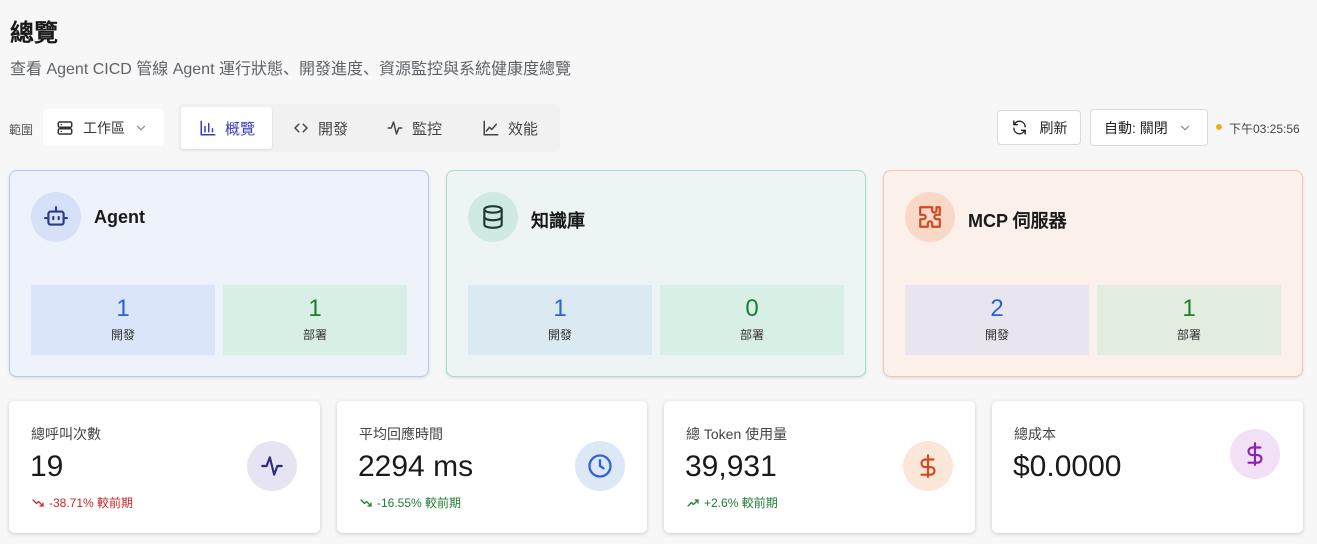  Describe the element at coordinates (492, 467) in the screenshot. I see `metric-card-avg-response: 平均回應時間 2294 ms -16.55% 較前期` at that location.